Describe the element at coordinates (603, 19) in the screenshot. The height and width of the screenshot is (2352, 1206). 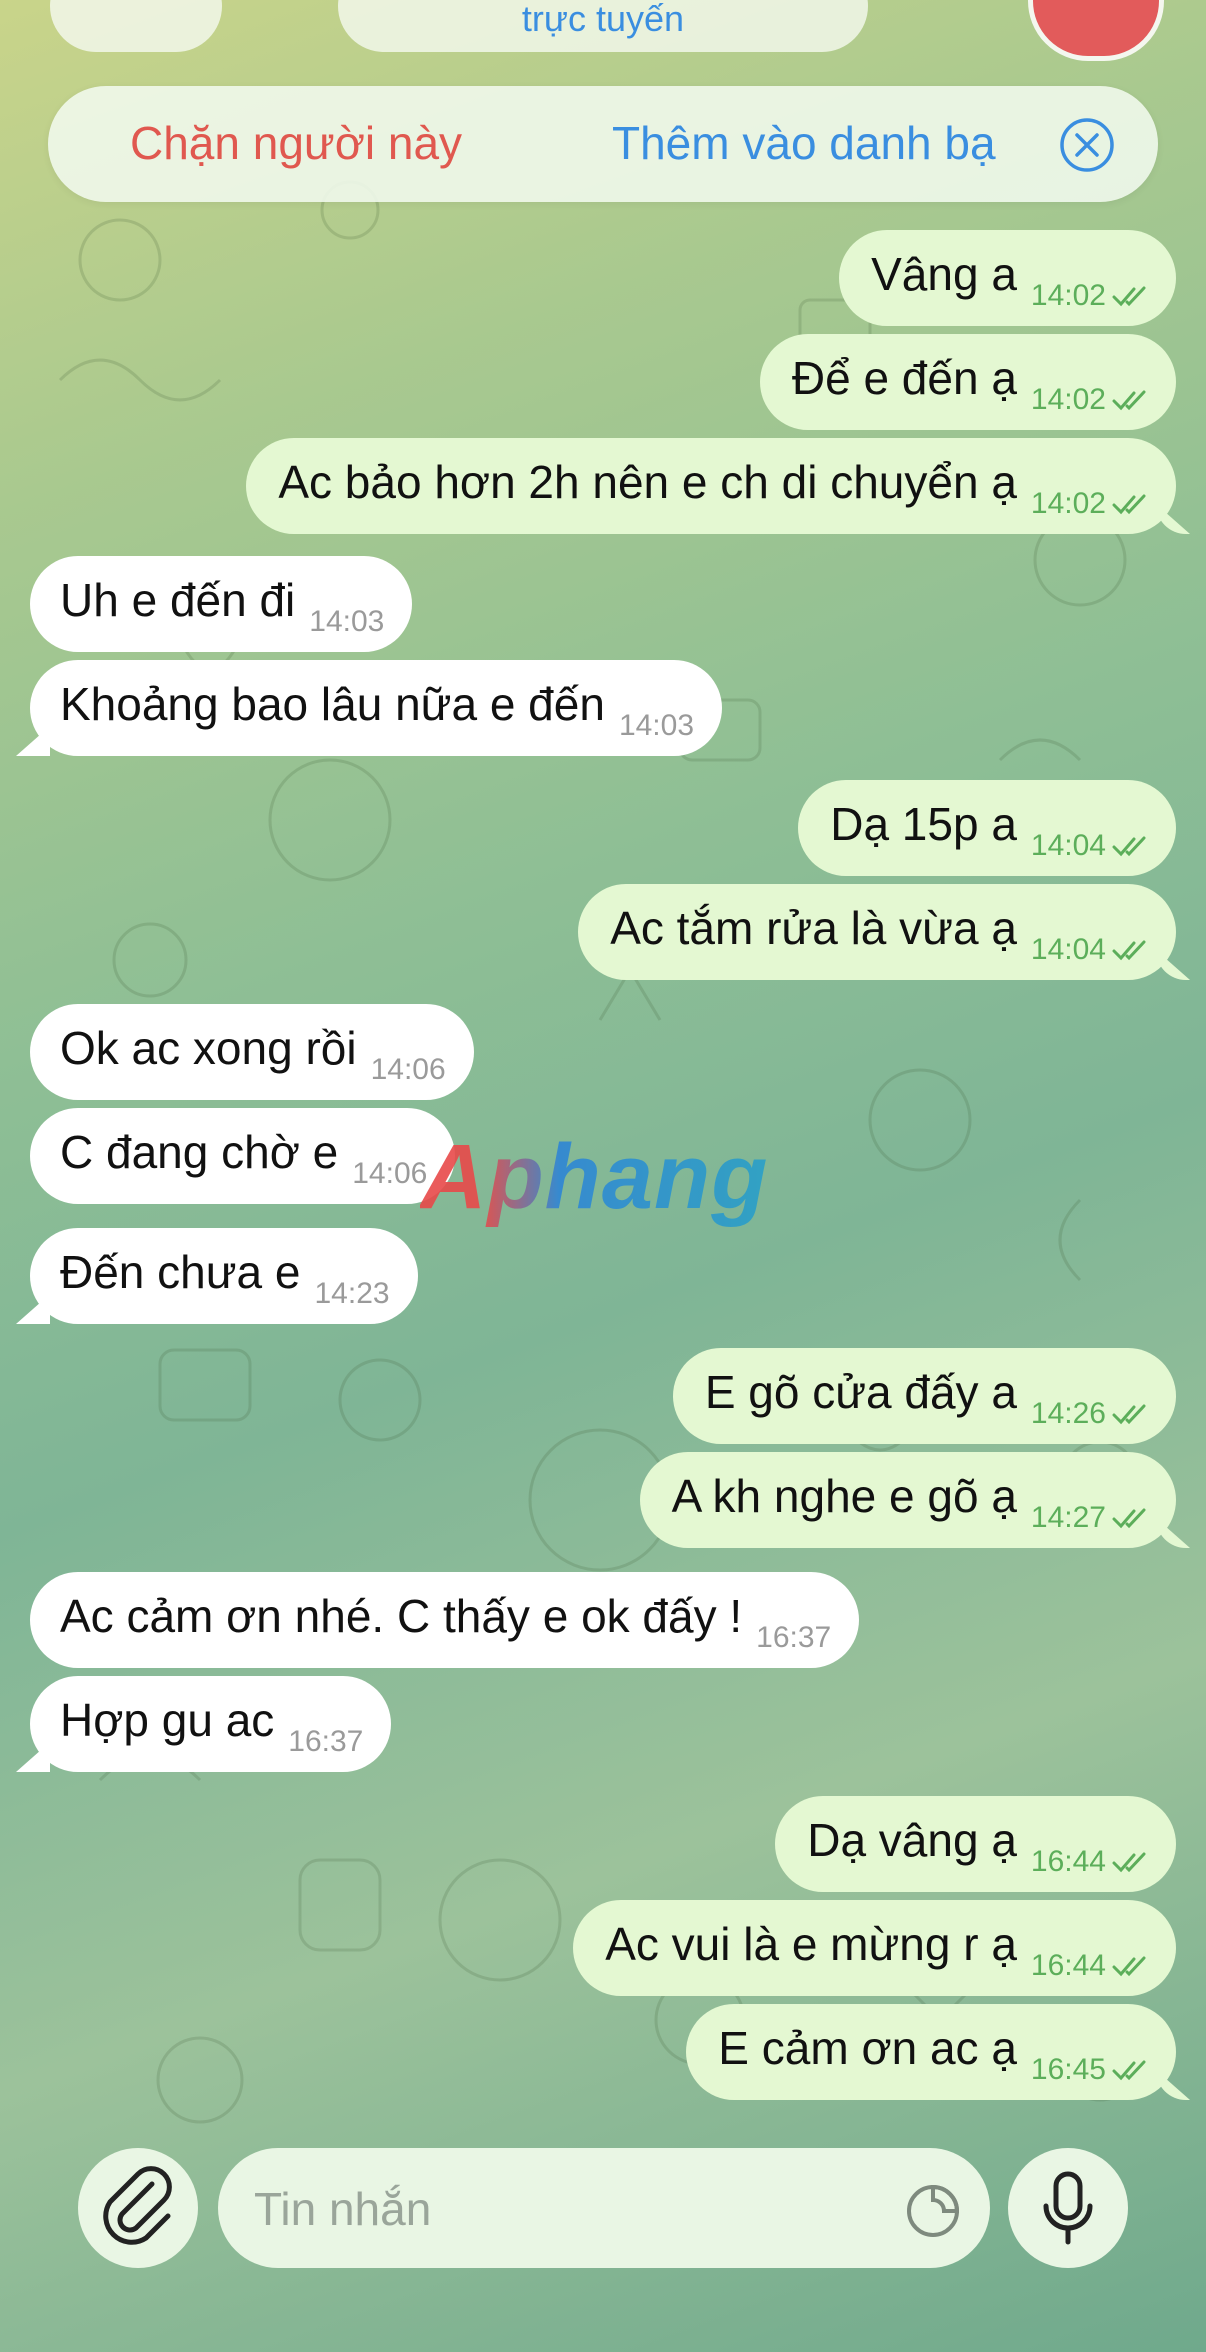
I see `status-text: trực tuyến` at that location.